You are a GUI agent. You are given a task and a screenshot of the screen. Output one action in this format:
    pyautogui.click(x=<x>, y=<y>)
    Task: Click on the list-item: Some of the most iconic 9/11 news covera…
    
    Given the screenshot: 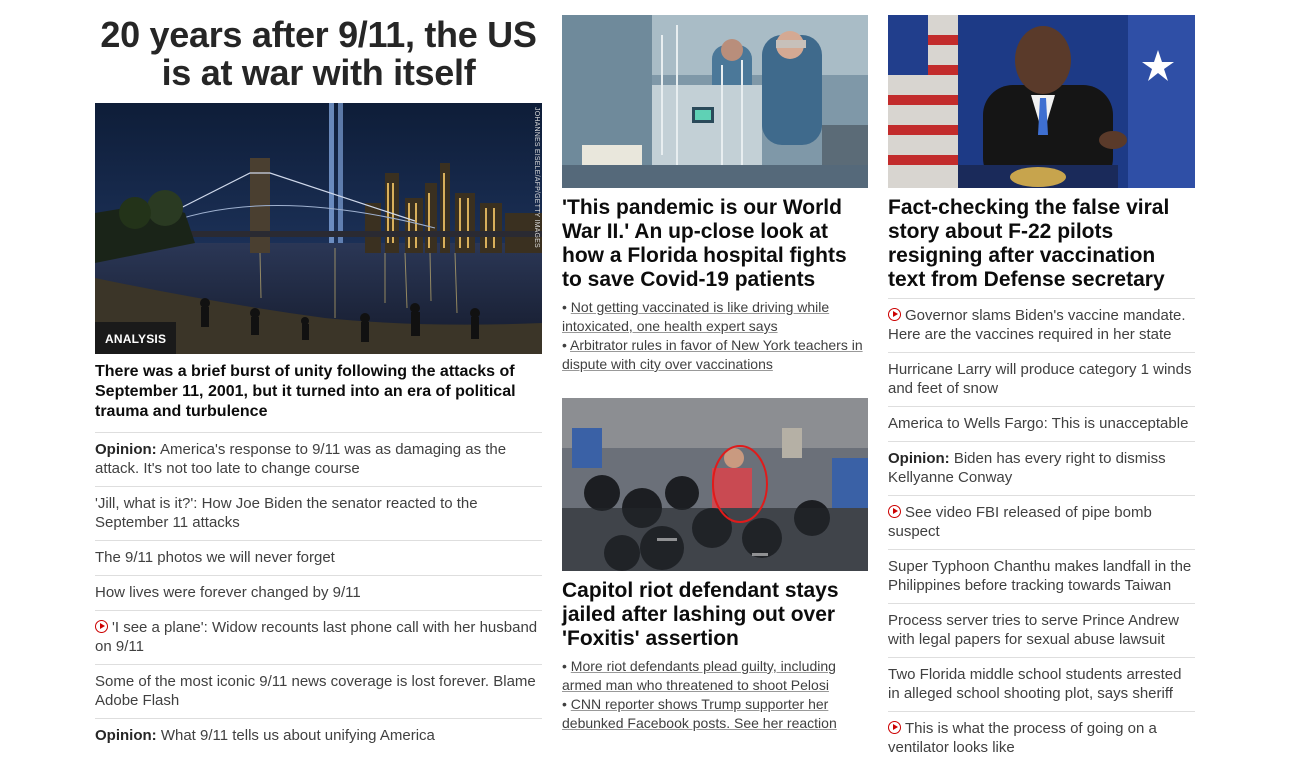 What is the action you would take?
    pyautogui.click(x=318, y=691)
    